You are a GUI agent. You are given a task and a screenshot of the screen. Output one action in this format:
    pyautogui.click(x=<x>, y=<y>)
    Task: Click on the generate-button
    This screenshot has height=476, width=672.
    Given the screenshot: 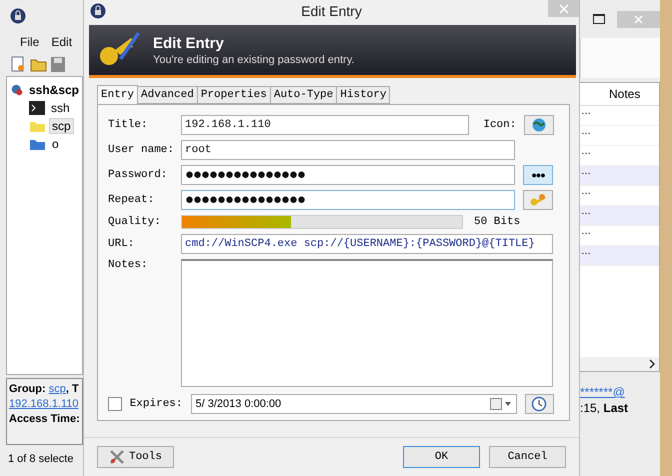 What is the action you would take?
    pyautogui.click(x=538, y=200)
    